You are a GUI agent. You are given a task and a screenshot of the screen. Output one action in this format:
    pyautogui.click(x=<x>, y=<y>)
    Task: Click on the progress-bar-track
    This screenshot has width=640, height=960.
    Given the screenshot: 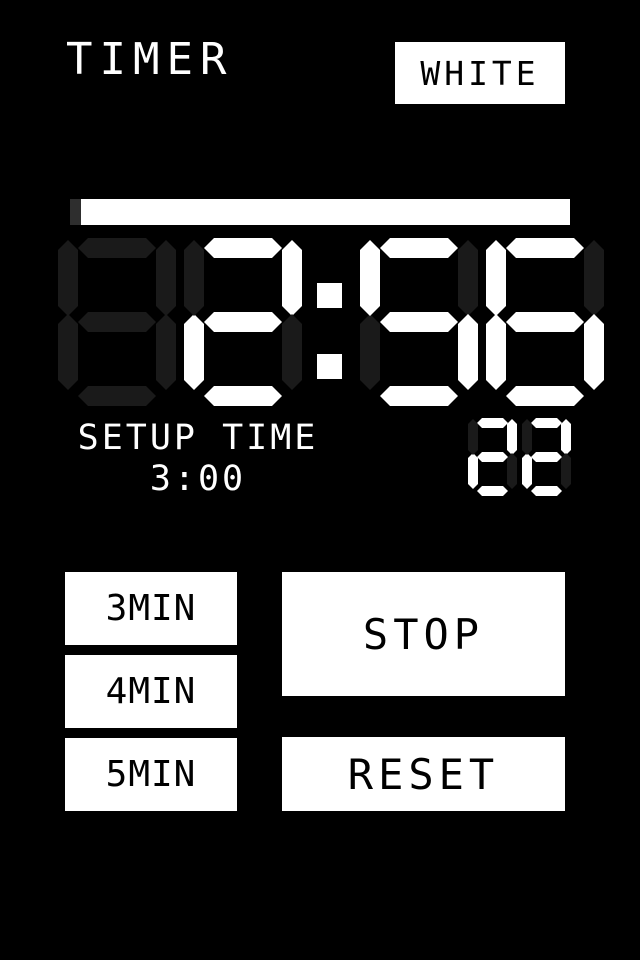 What is the action you would take?
    pyautogui.click(x=320, y=212)
    